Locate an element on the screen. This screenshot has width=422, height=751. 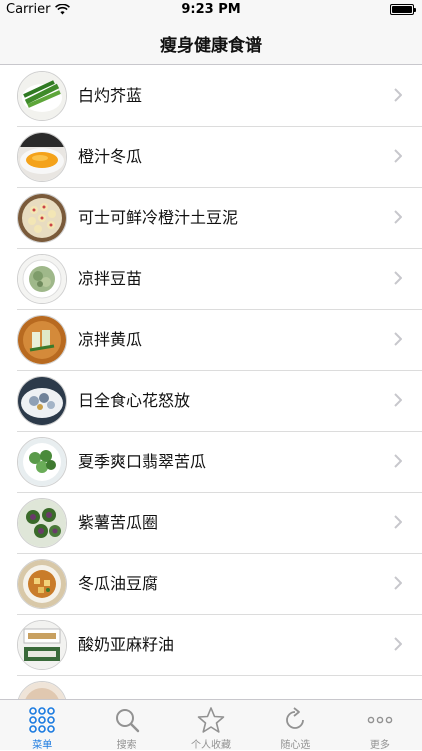
tab-more: 更多 is located at coordinates (380, 725).